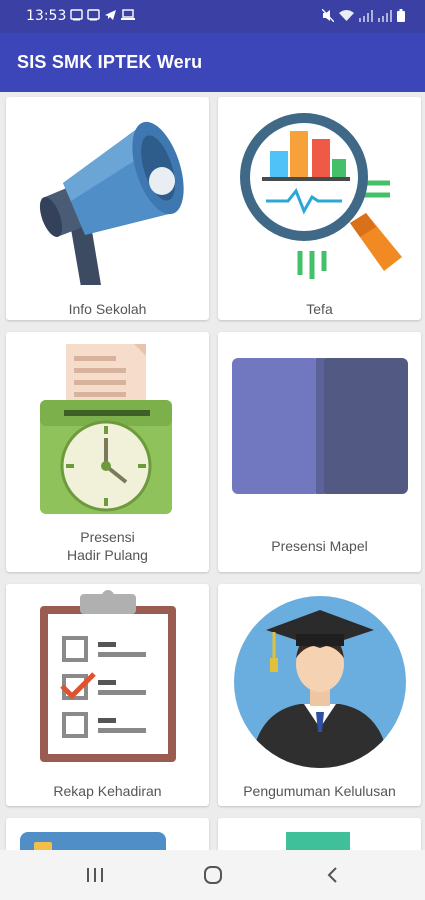 The height and width of the screenshot is (900, 425). What do you see at coordinates (212, 62) in the screenshot?
I see `app-bar: SIS SMK IPTEK Weru` at bounding box center [212, 62].